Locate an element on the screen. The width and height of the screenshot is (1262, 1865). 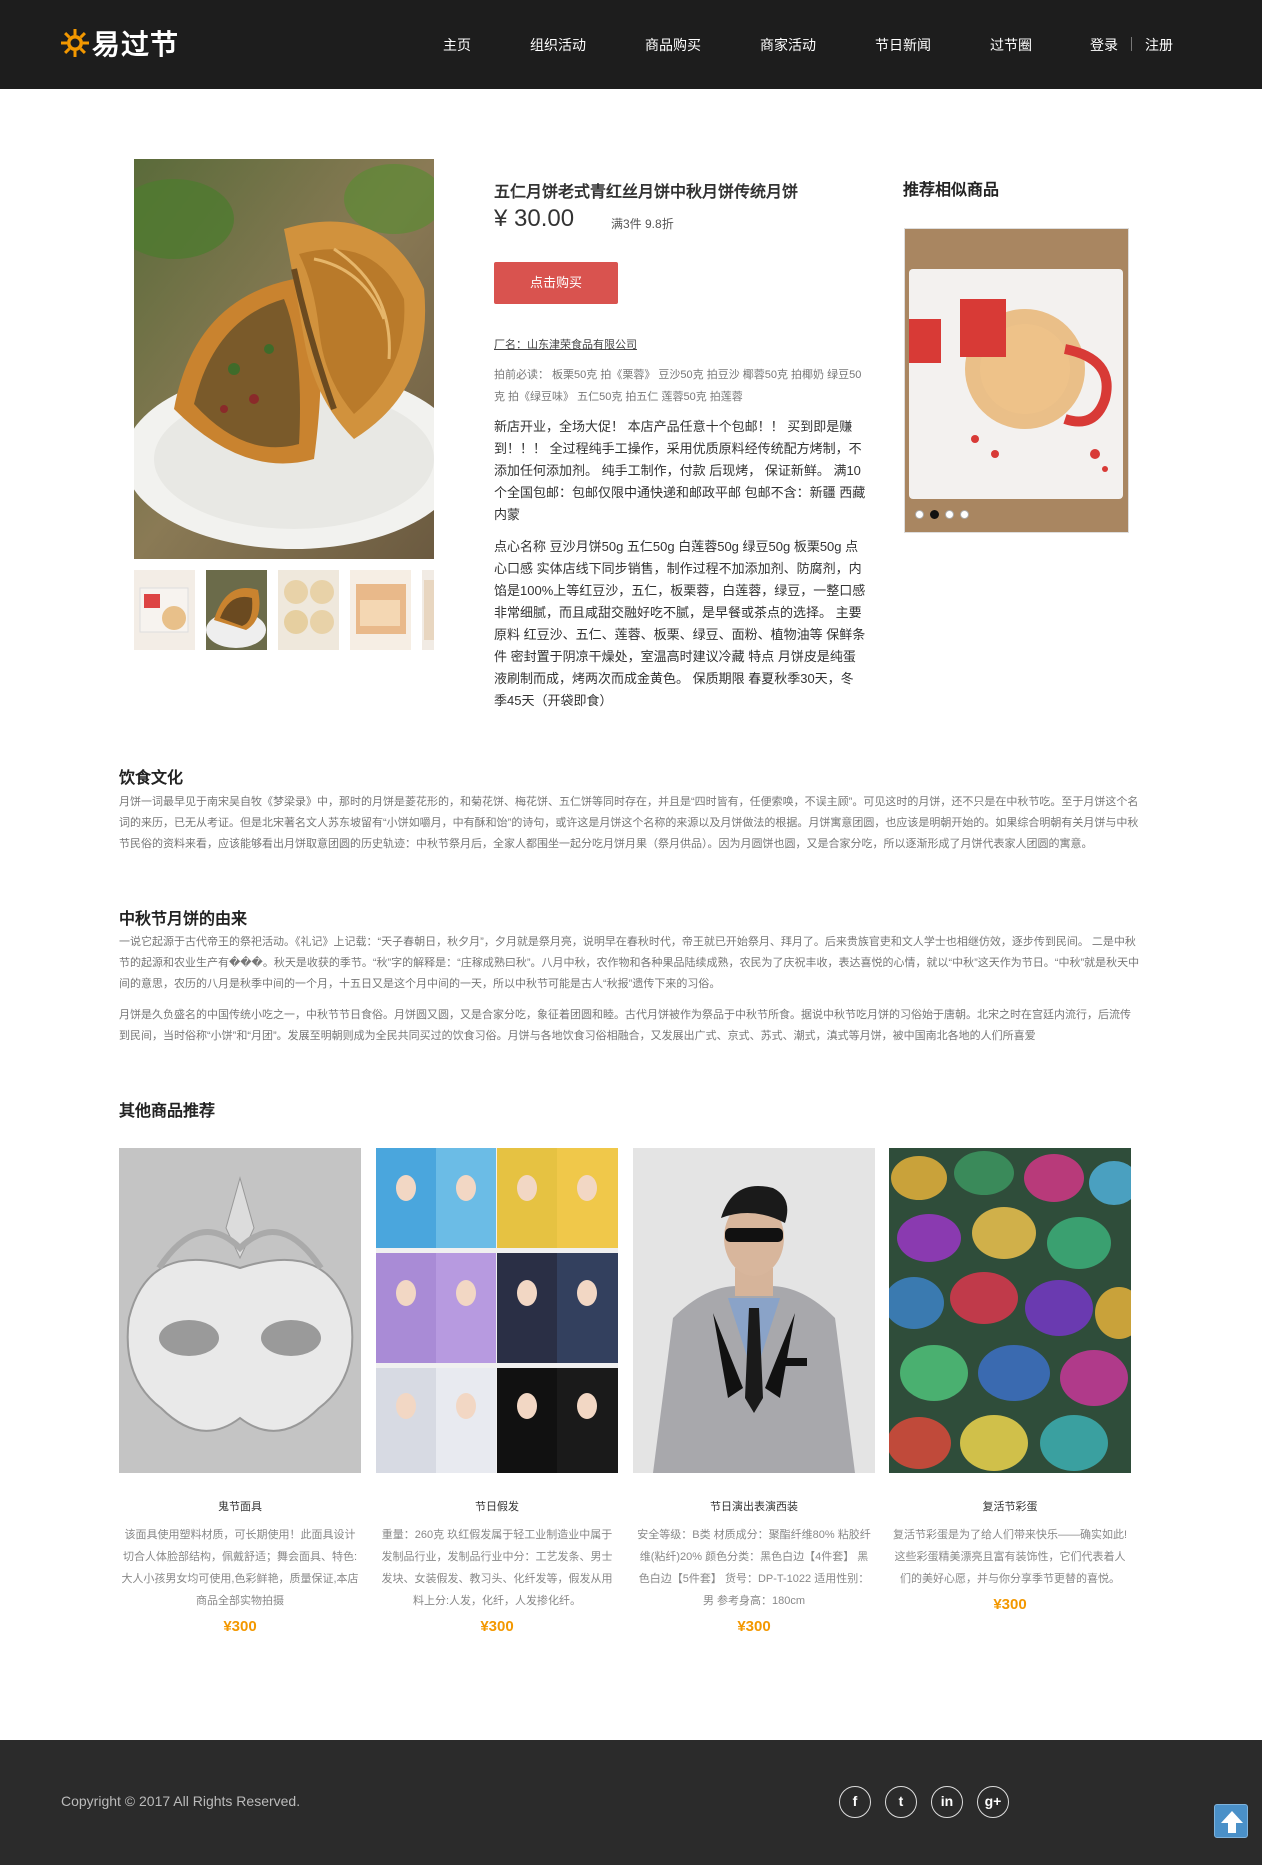
product-card-name: 鬼节面具 is located at coordinates (240, 1506).